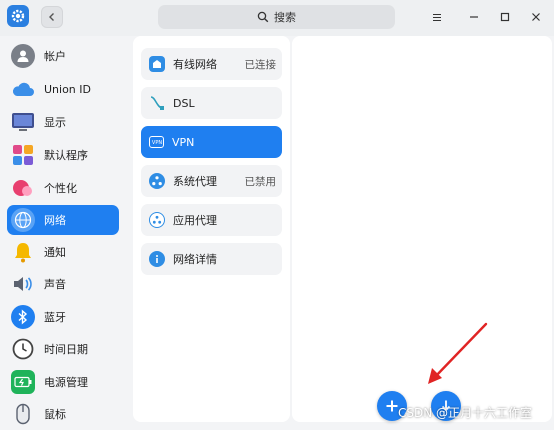  What do you see at coordinates (157, 103) in the screenshot?
I see `dsl-icon` at bounding box center [157, 103].